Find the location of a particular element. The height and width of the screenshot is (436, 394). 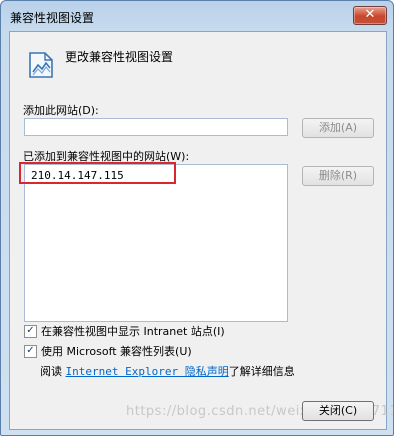

add-button: 添加(A) is located at coordinates (338, 128).